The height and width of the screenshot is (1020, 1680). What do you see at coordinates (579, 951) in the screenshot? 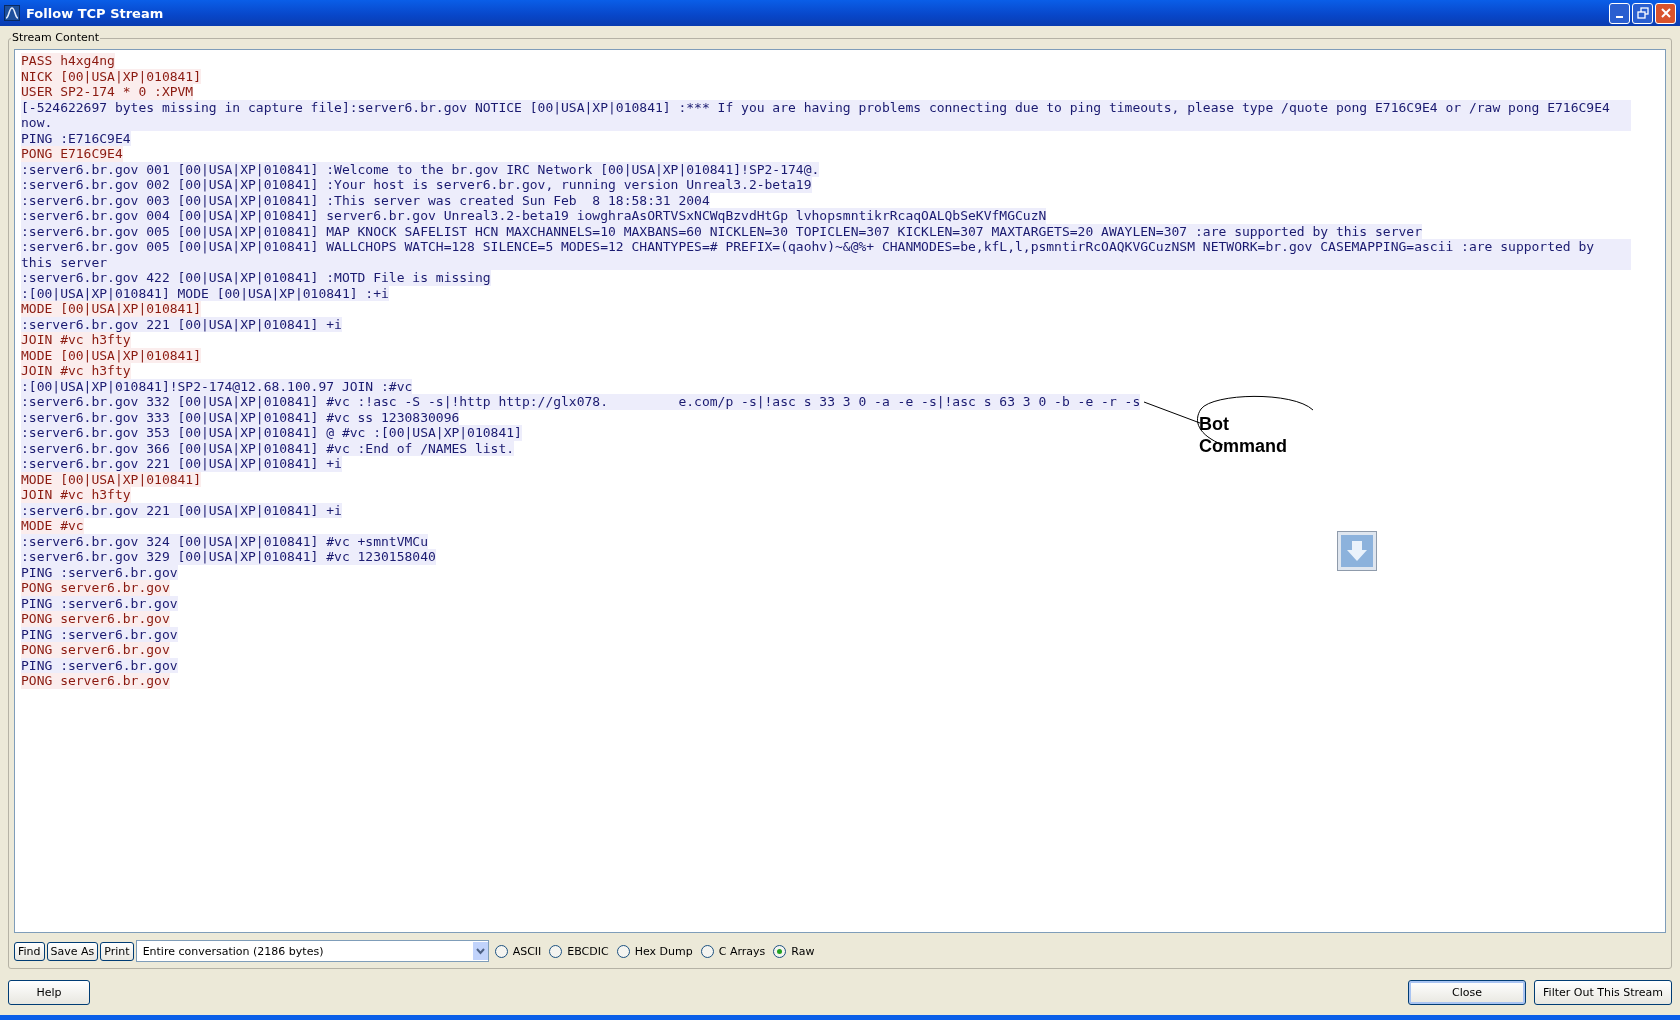
I see `format-radio: EBCDIC` at bounding box center [579, 951].